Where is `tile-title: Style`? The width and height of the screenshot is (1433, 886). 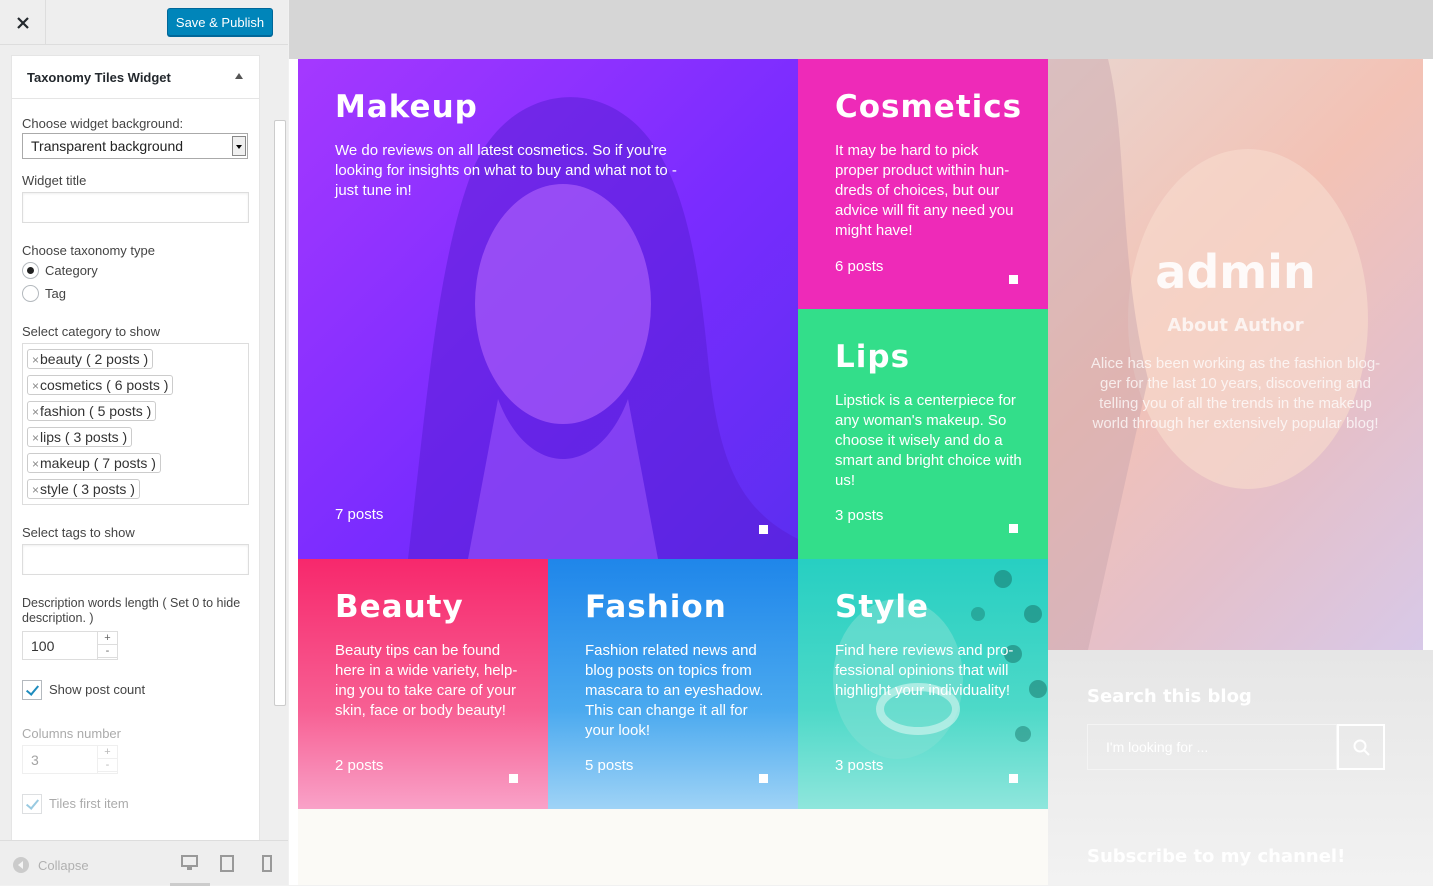
tile-title: Style is located at coordinates (882, 607).